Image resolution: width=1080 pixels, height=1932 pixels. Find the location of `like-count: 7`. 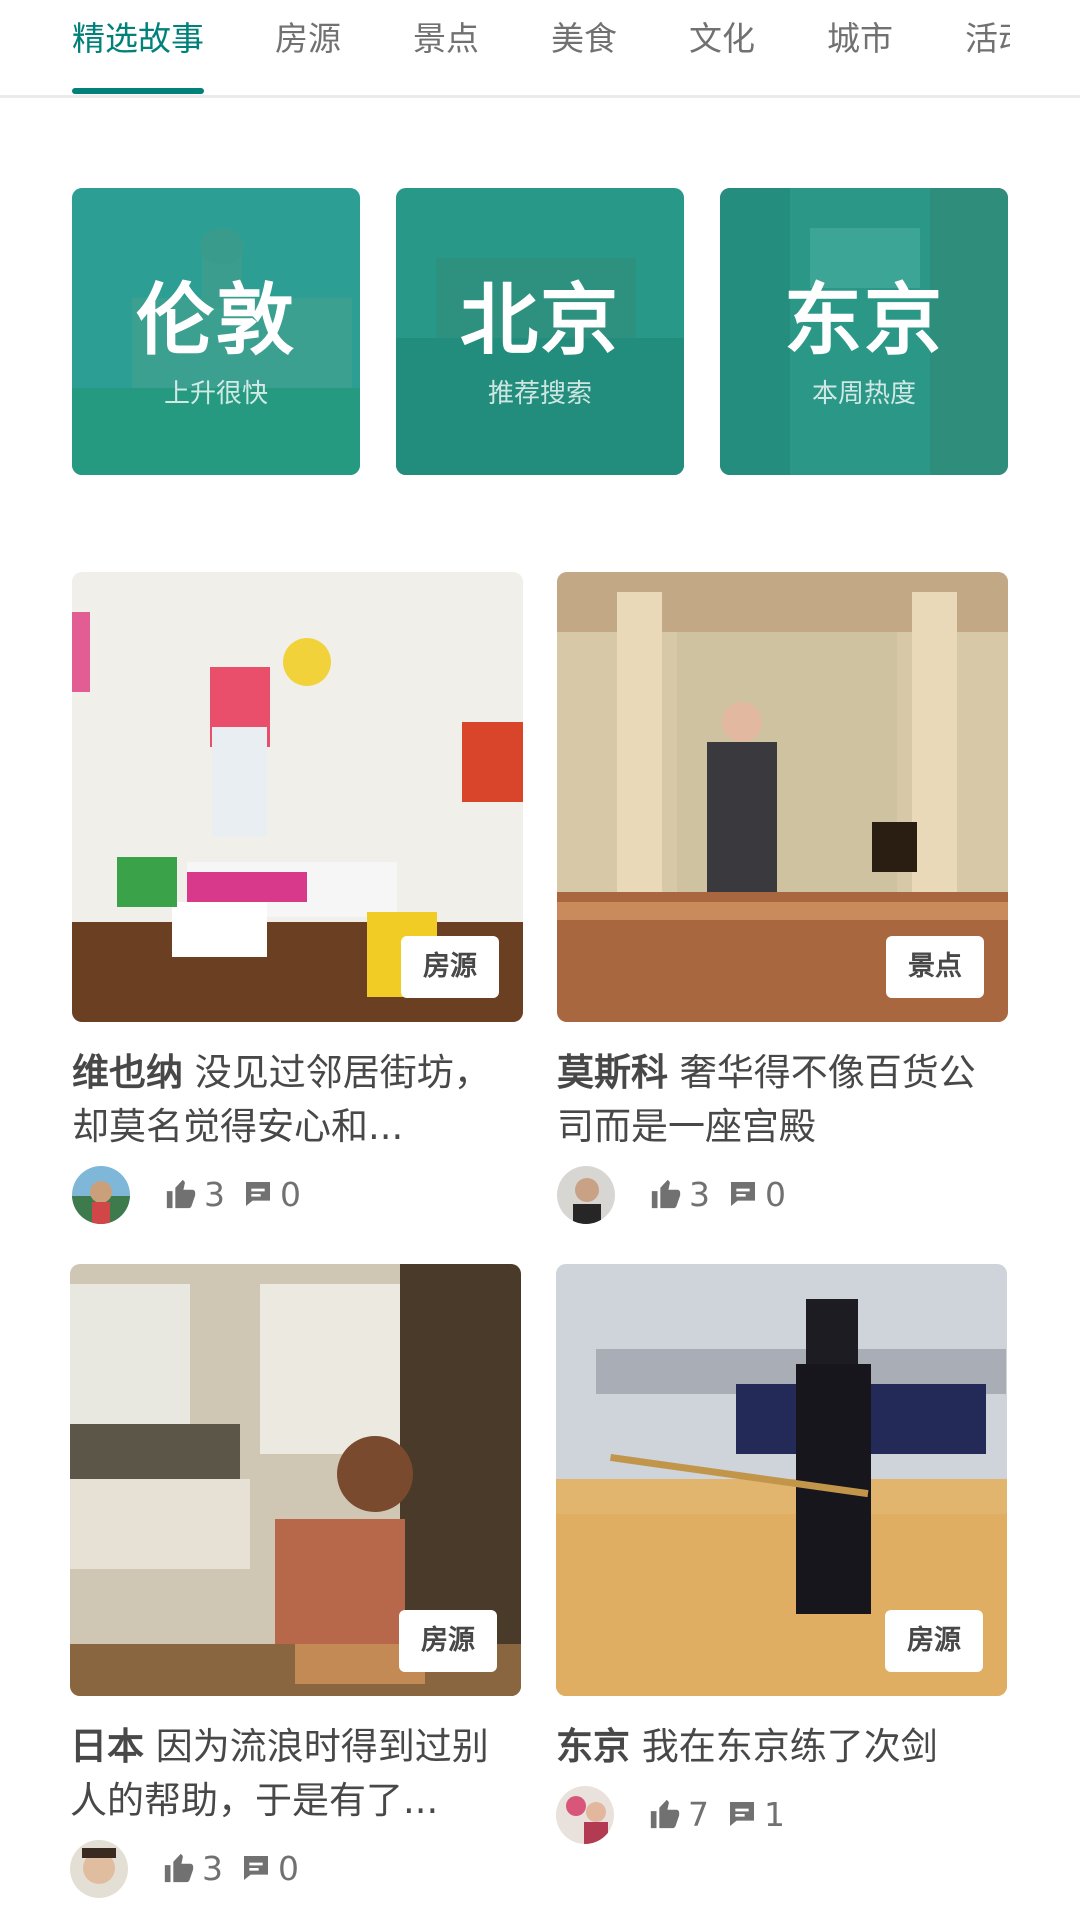

like-count: 7 is located at coordinates (678, 1814).